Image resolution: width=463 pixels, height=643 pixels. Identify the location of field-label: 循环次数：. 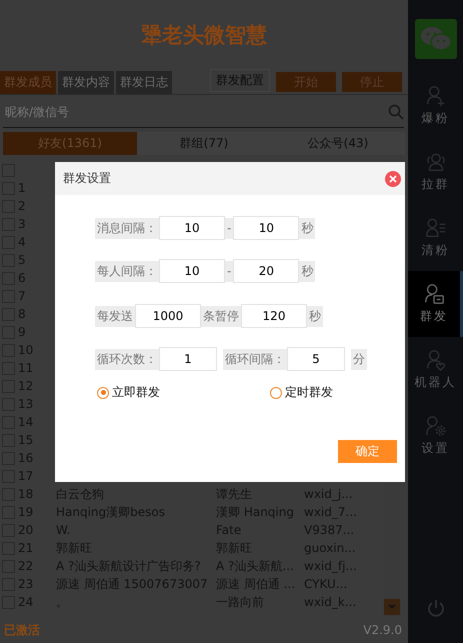
(127, 359).